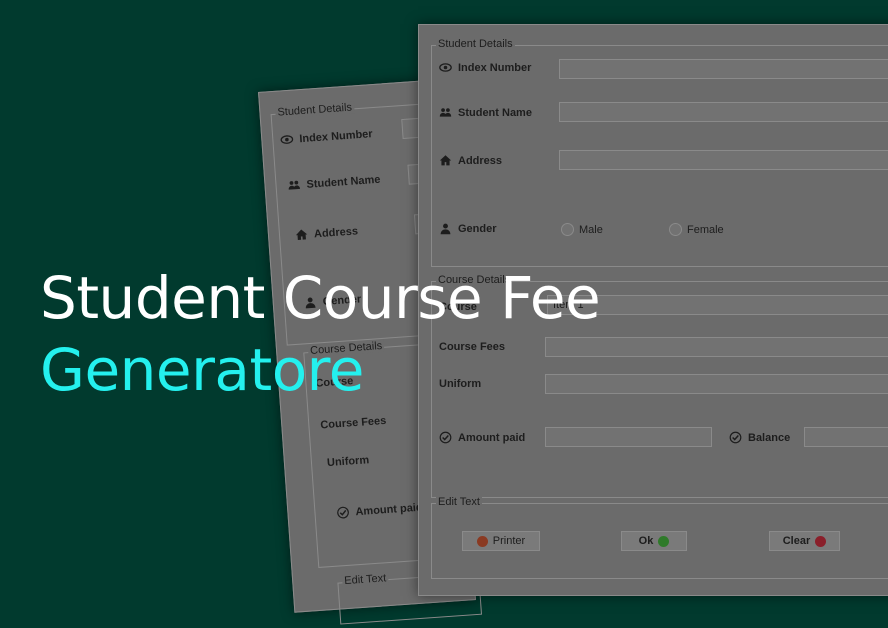 The height and width of the screenshot is (628, 888). Describe the element at coordinates (591, 229) in the screenshot. I see `male-text: Male` at that location.